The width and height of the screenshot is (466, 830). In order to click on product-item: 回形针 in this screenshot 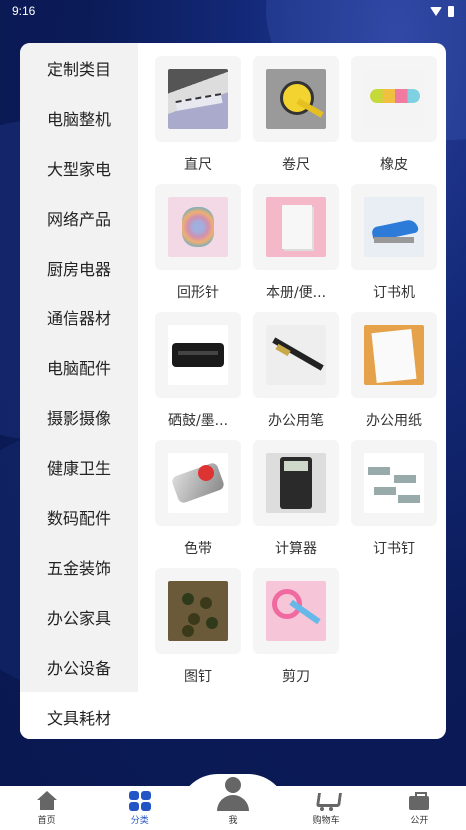, I will do `click(198, 248)`.